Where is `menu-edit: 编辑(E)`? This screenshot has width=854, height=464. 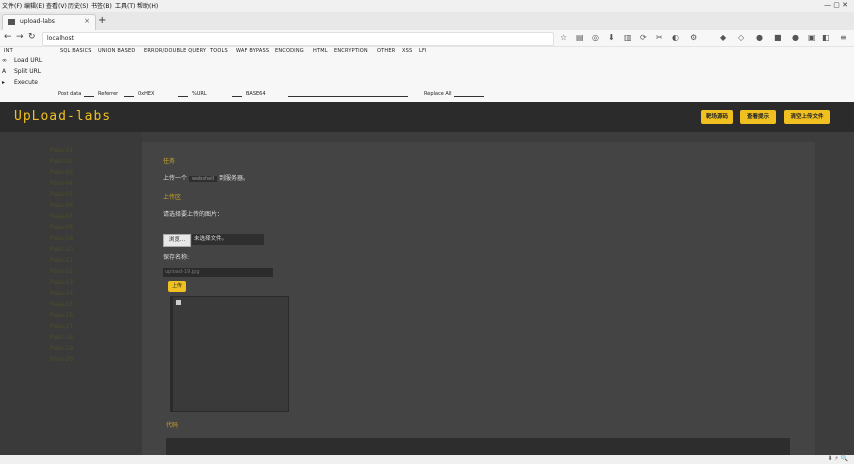
menu-edit: 编辑(E) is located at coordinates (34, 5).